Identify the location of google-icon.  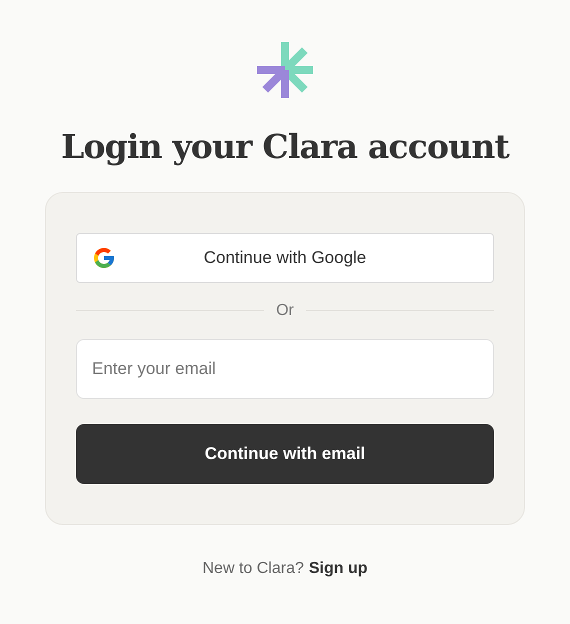
(104, 258).